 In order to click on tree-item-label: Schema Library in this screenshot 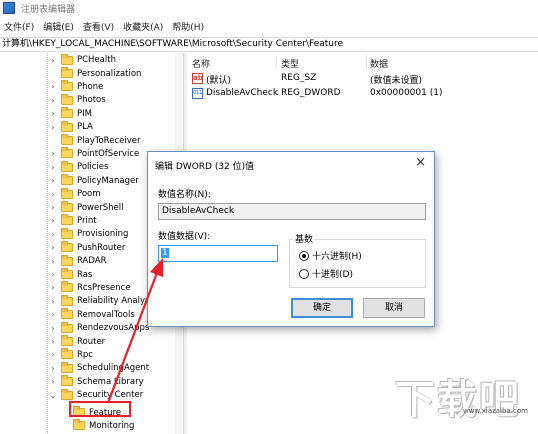, I will do `click(110, 381)`.